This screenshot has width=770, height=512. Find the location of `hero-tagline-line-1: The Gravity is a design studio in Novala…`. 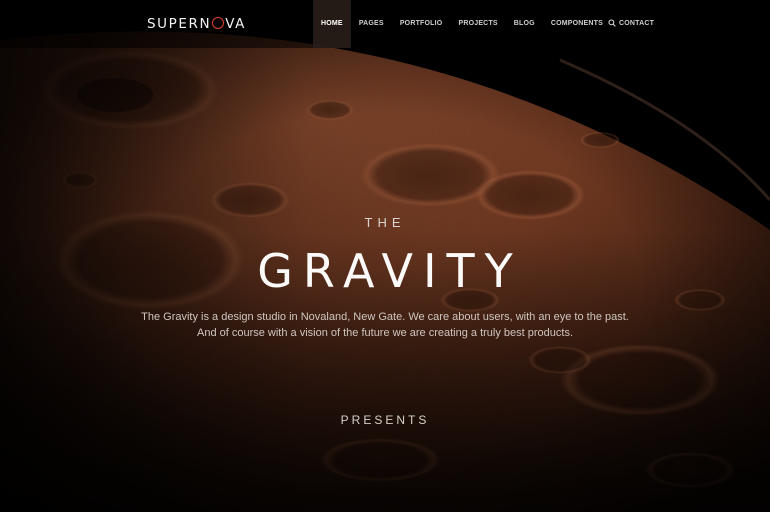

hero-tagline-line-1: The Gravity is a design studio in Novala… is located at coordinates (385, 317).